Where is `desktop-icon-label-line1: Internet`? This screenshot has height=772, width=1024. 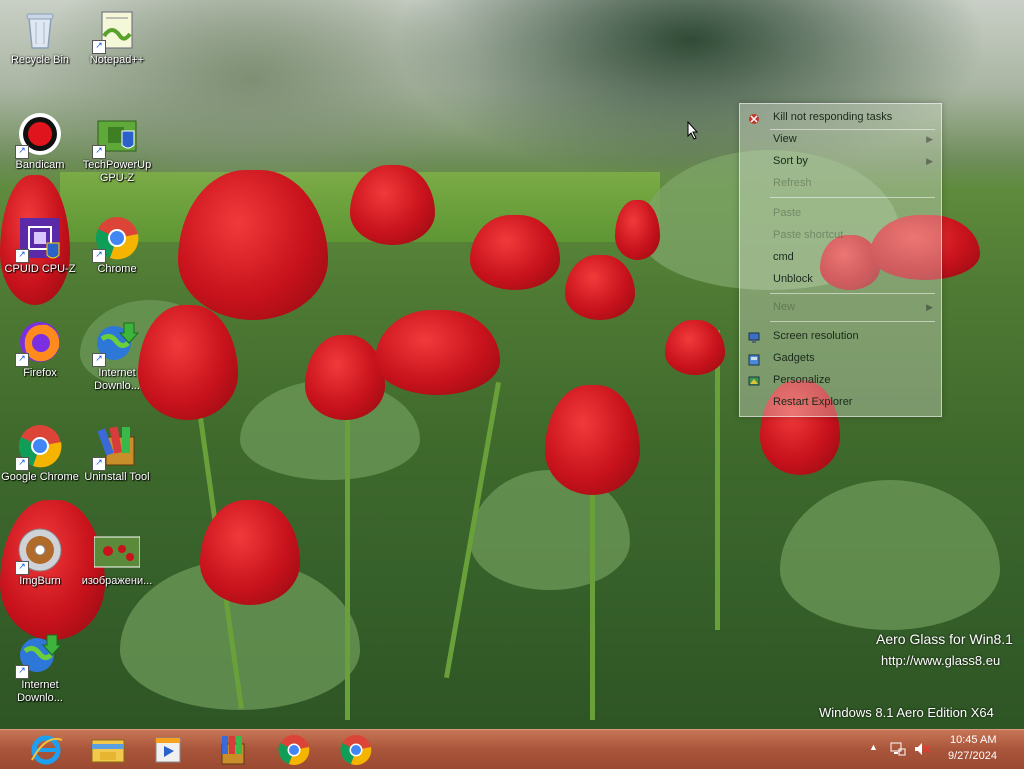
desktop-icon-label-line1: Internet is located at coordinates (40, 685).